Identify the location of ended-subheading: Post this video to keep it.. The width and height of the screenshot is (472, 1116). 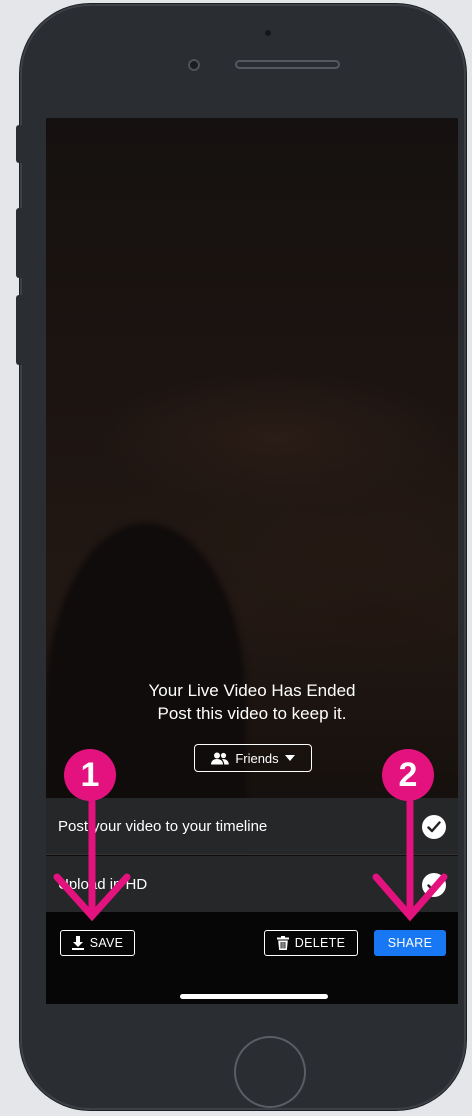
(252, 713).